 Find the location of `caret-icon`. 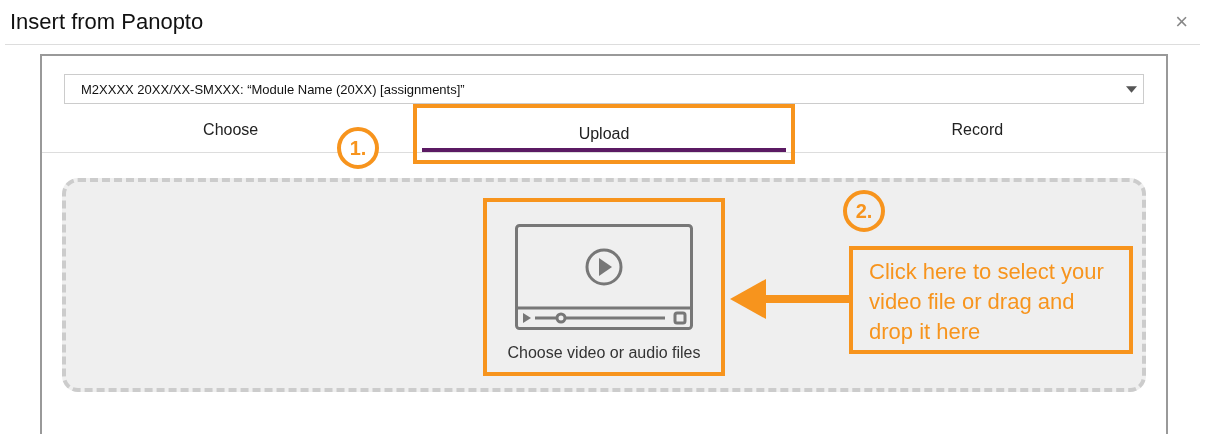

caret-icon is located at coordinates (1131, 89).